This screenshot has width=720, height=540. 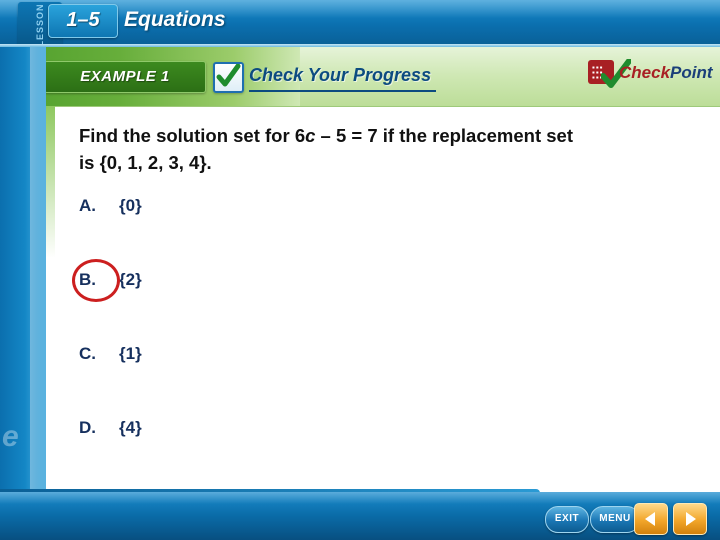 I want to click on exit-button-label: EXIT, so click(x=567, y=518).